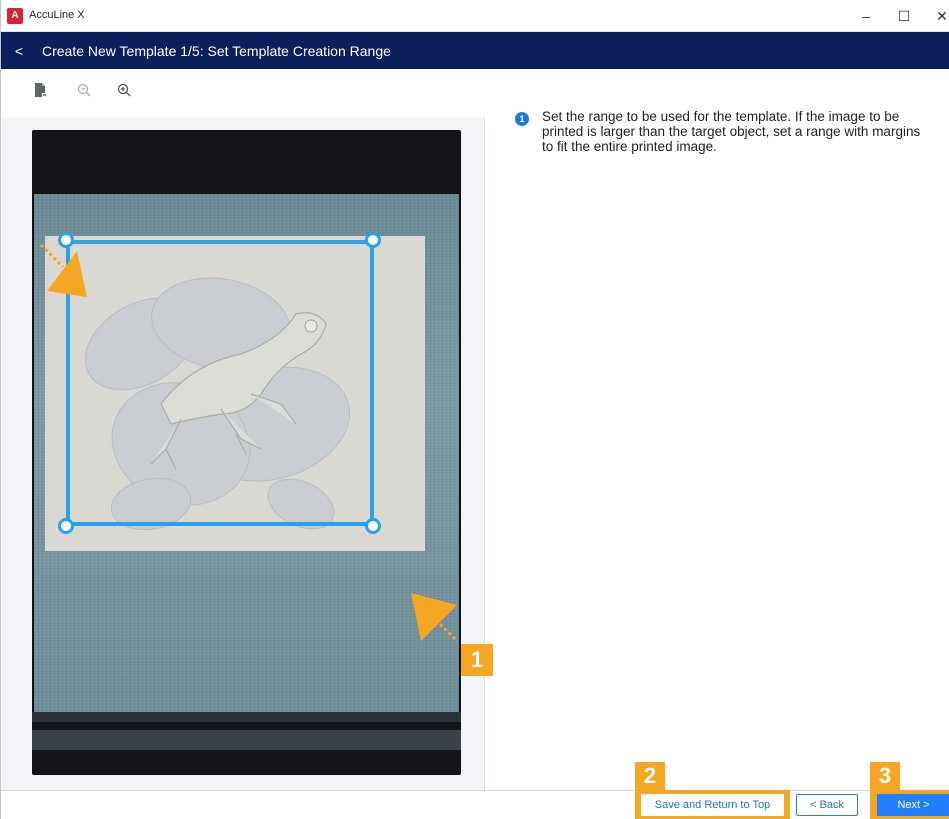  Describe the element at coordinates (913, 805) in the screenshot. I see `next-button: Next >` at that location.